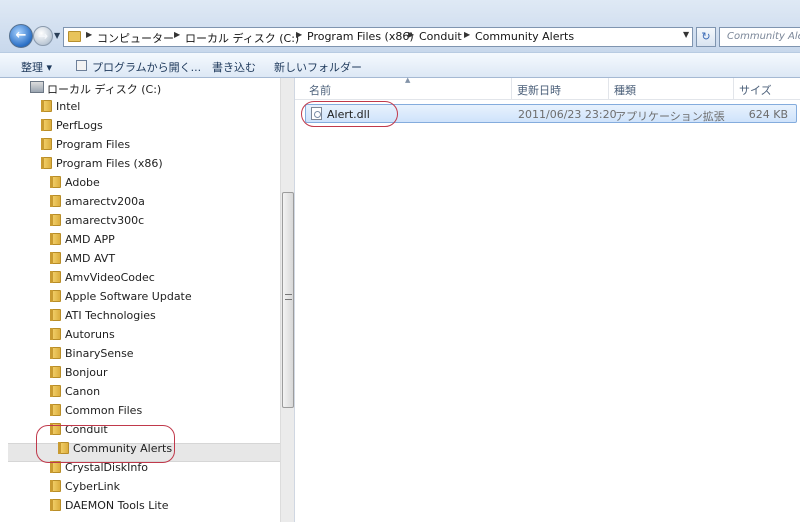  I want to click on sort-ascending-icon: ▲, so click(408, 80).